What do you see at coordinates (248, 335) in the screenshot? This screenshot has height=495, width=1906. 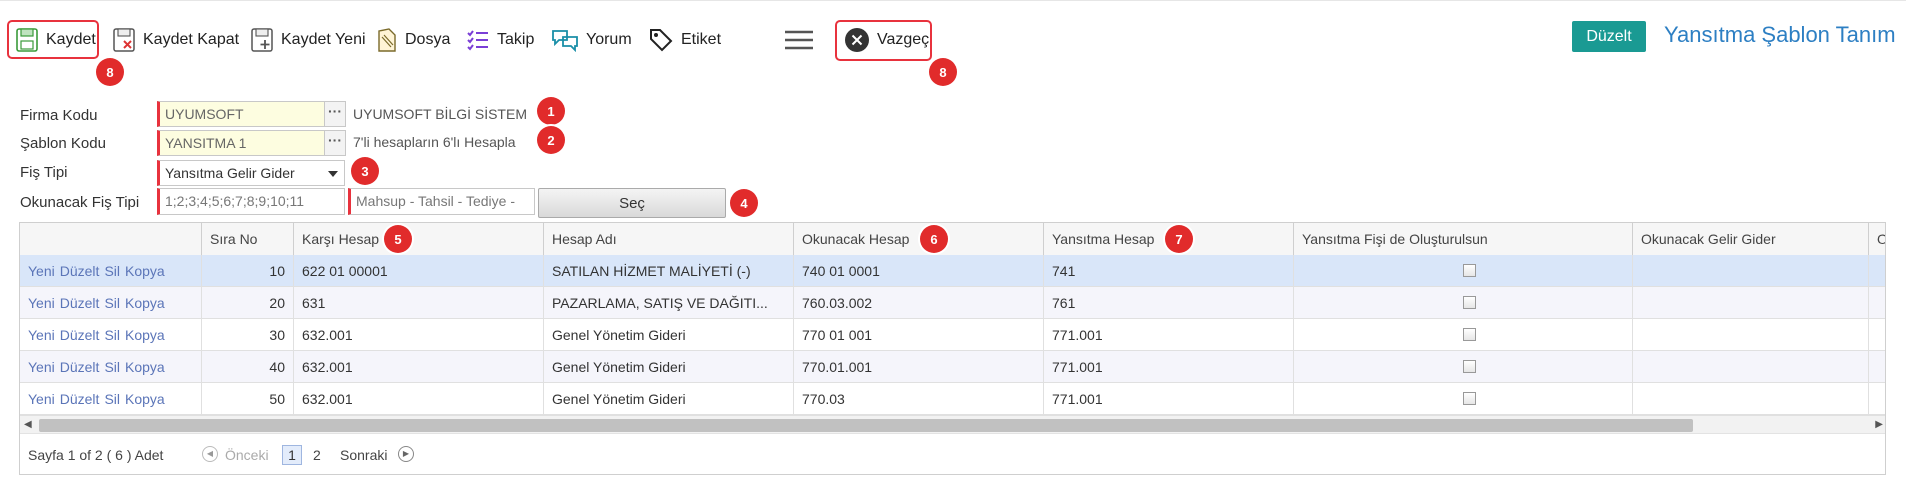 I see `cell-sira: 30` at bounding box center [248, 335].